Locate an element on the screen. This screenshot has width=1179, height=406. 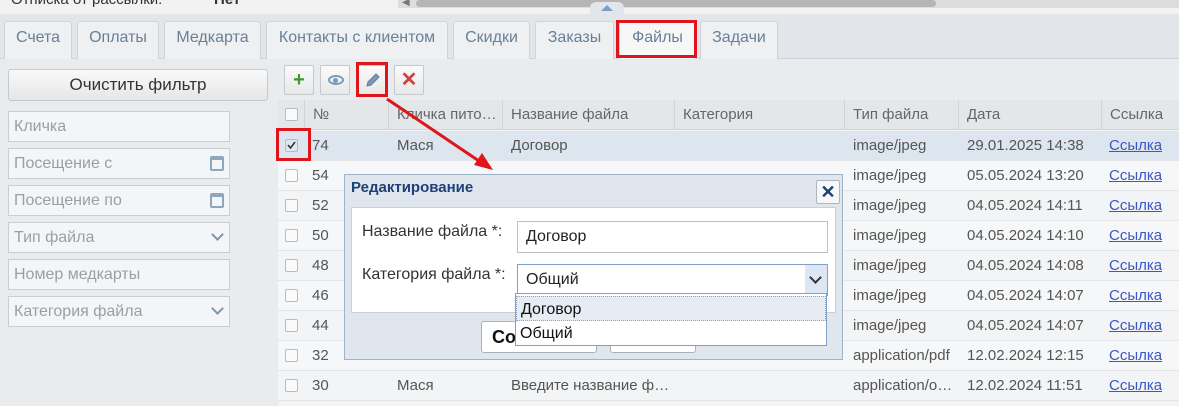
cell-num: 48 is located at coordinates (320, 265).